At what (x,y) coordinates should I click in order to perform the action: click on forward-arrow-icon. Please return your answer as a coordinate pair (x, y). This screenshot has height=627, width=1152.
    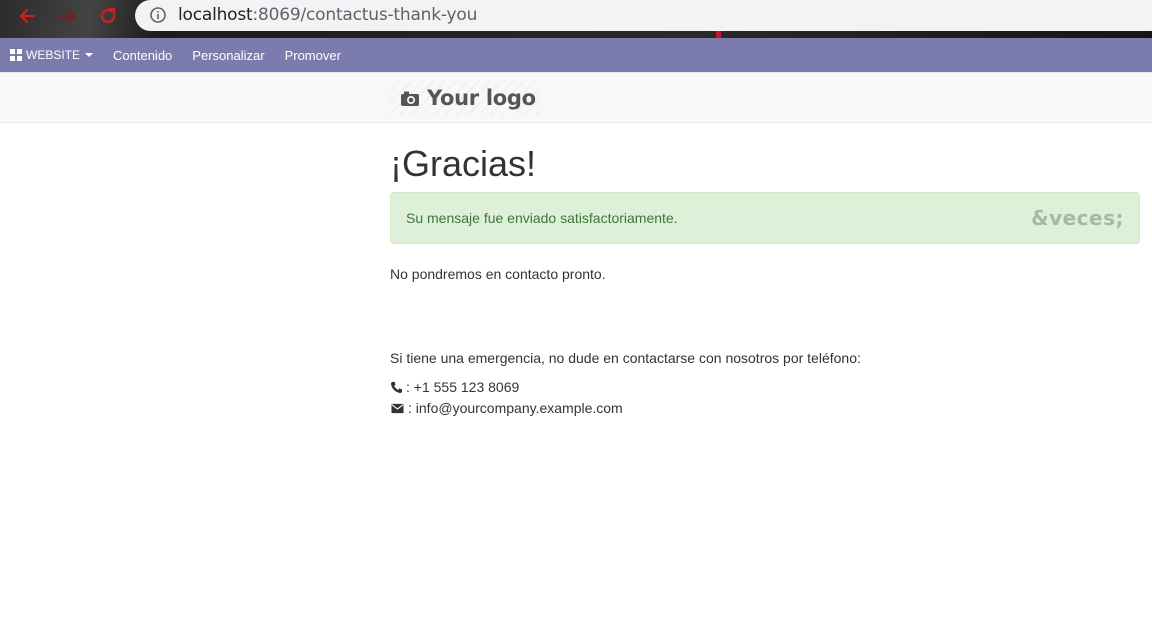
    Looking at the image, I should click on (68, 16).